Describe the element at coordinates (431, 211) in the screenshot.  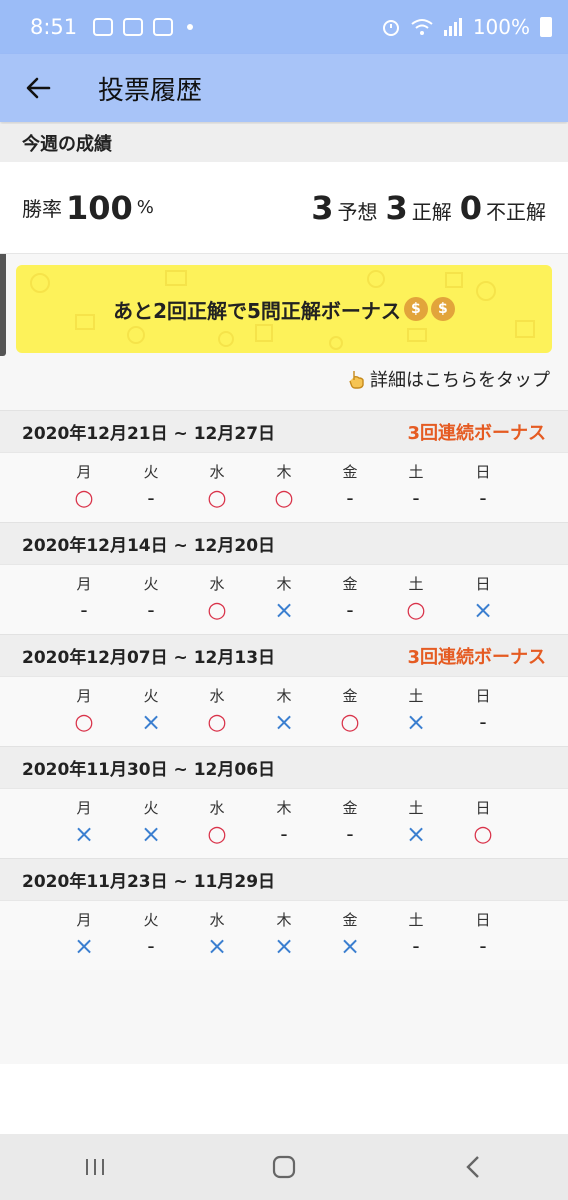
I see `correct-label: 正解` at that location.